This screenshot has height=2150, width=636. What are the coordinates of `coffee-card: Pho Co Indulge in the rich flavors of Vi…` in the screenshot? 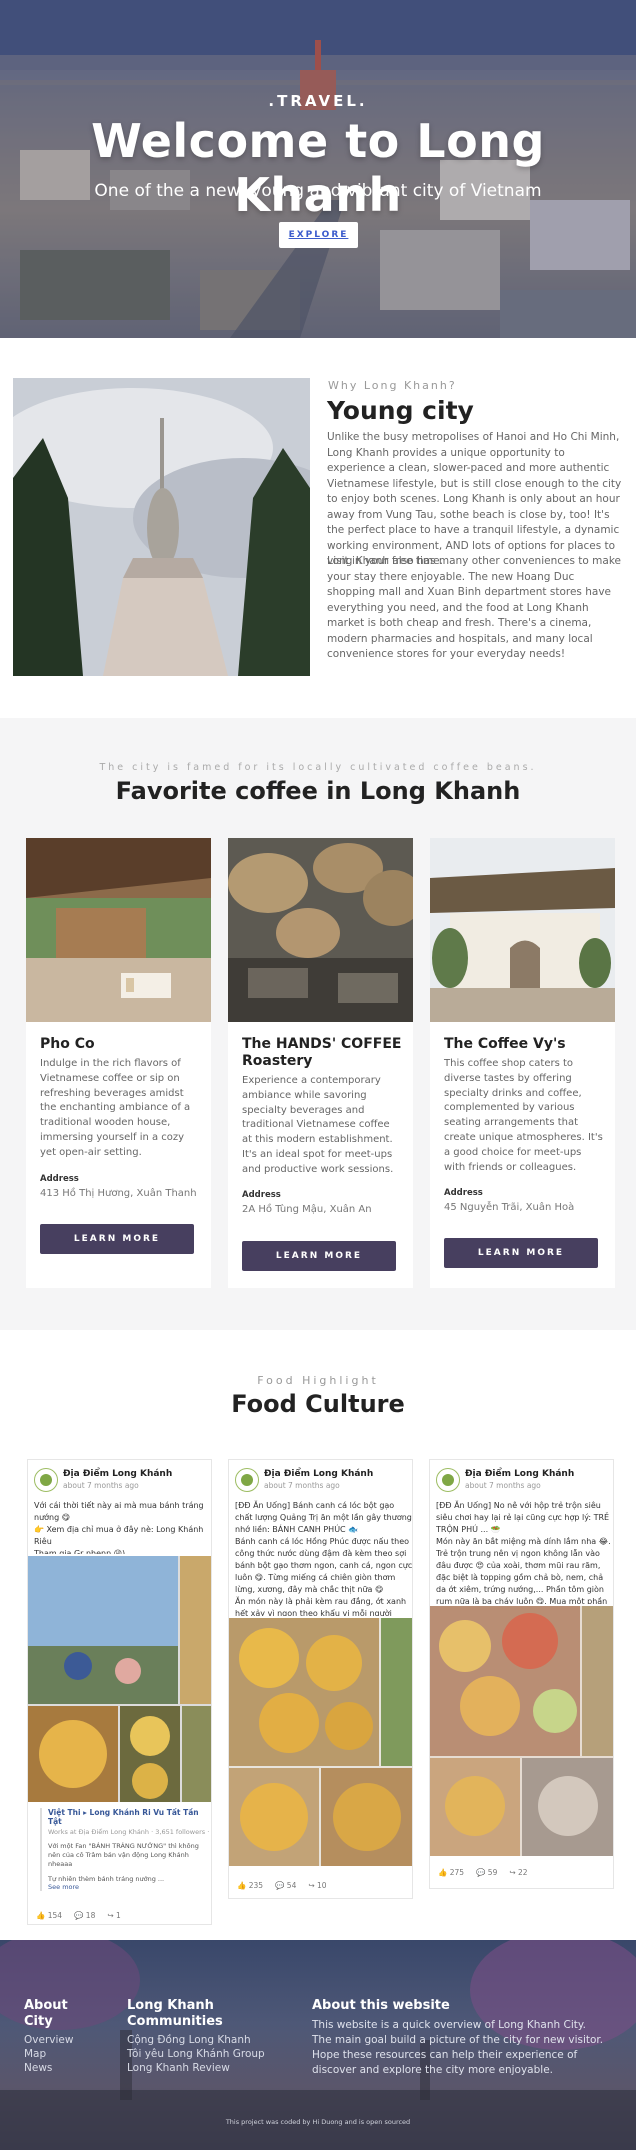 It's located at (118, 1063).